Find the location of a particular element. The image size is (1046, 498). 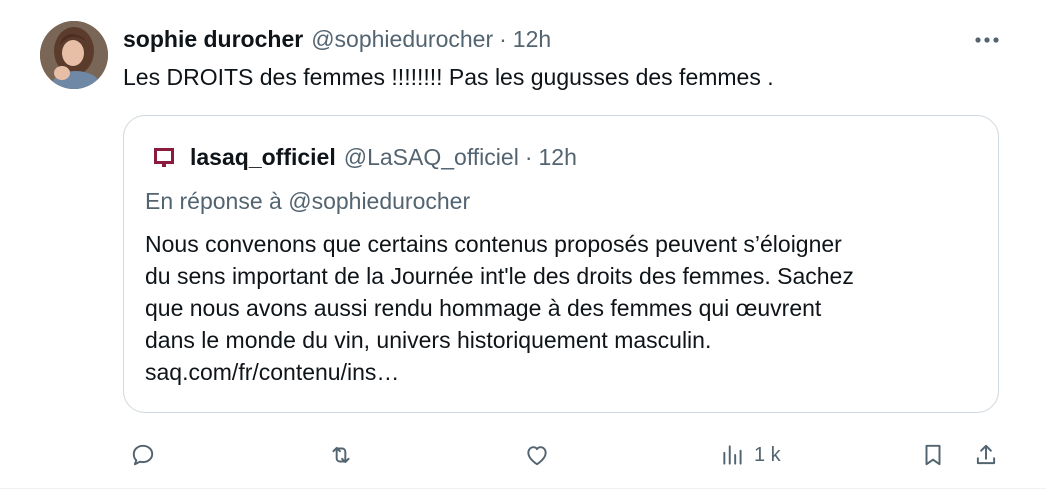

views-chart-icon is located at coordinates (732, 455).